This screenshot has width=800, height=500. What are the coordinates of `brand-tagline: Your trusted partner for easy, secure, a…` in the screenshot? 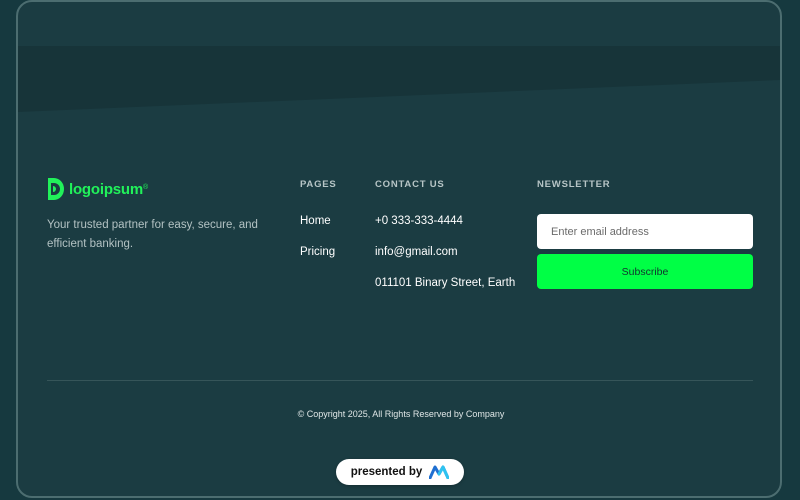 It's located at (152, 234).